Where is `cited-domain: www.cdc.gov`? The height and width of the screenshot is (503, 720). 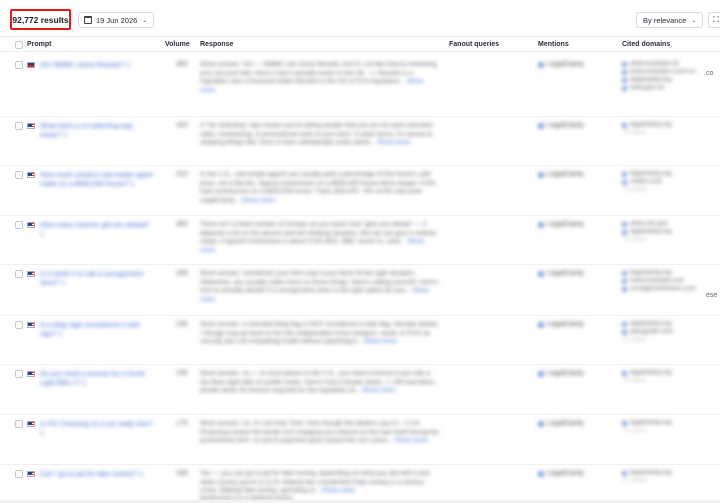
cited-domain: www.cdc.gov is located at coordinates (671, 224).